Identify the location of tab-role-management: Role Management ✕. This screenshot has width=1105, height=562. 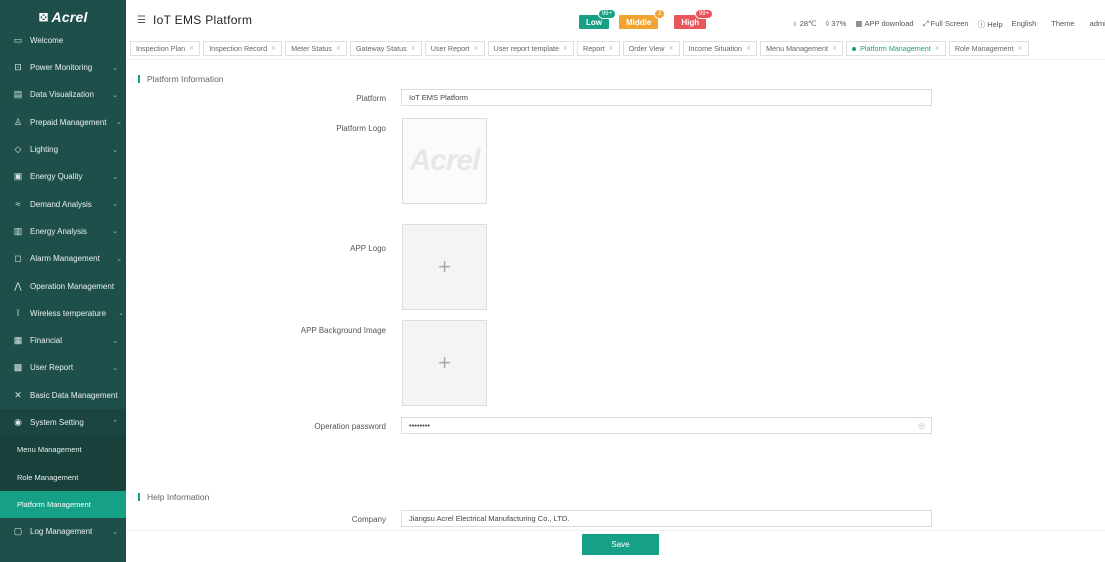
(988, 48).